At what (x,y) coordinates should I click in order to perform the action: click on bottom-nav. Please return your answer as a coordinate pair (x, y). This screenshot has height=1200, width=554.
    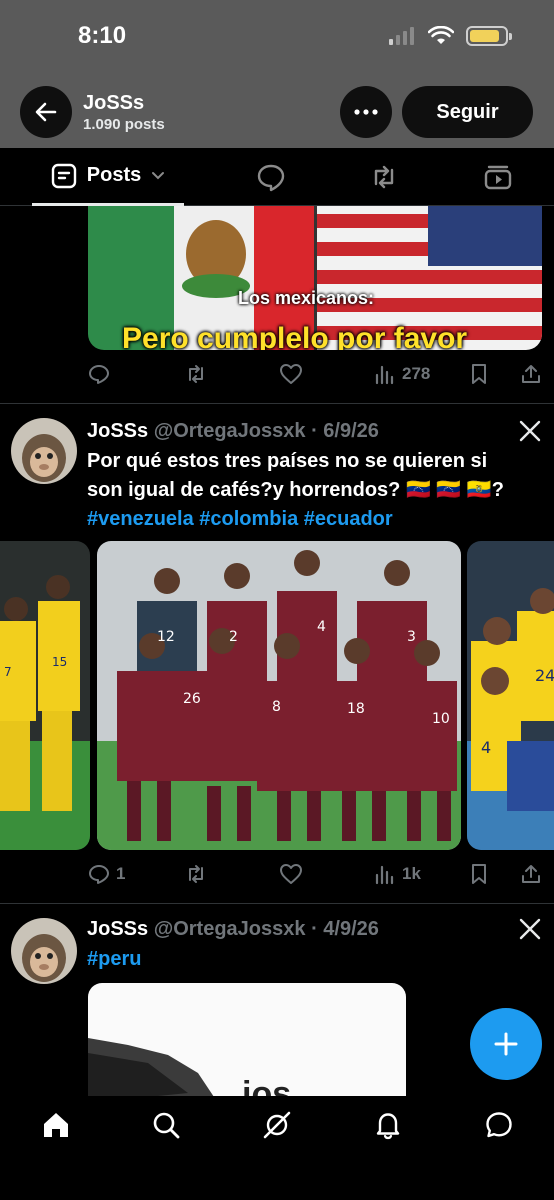
    Looking at the image, I should click on (277, 1148).